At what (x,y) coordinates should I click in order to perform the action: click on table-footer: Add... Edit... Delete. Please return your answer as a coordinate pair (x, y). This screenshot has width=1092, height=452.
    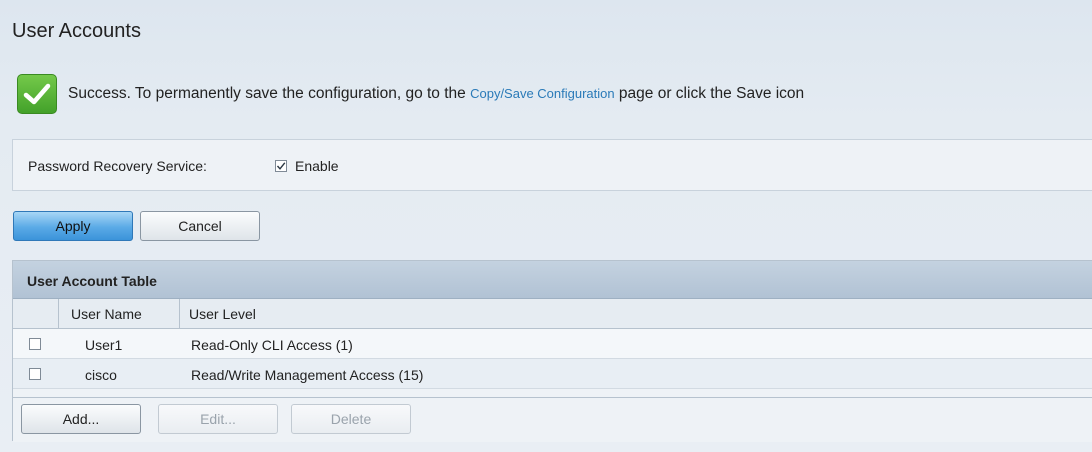
    Looking at the image, I should click on (552, 419).